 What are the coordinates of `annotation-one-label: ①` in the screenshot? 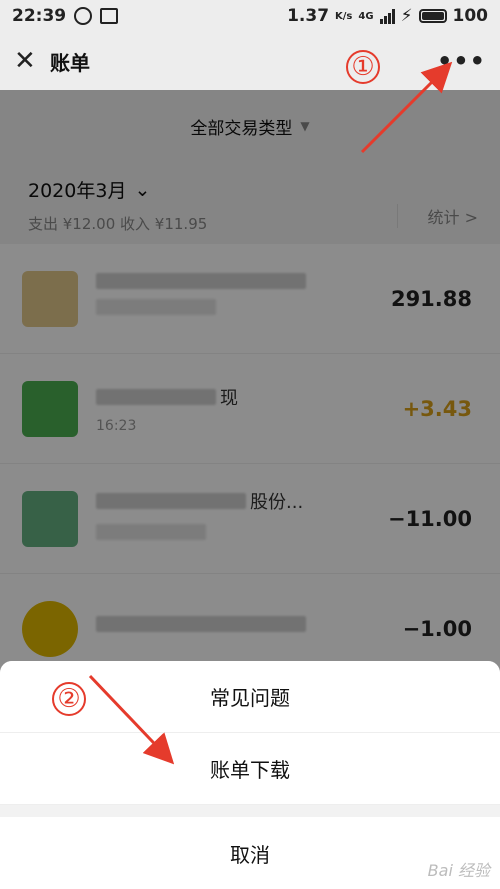 It's located at (363, 67).